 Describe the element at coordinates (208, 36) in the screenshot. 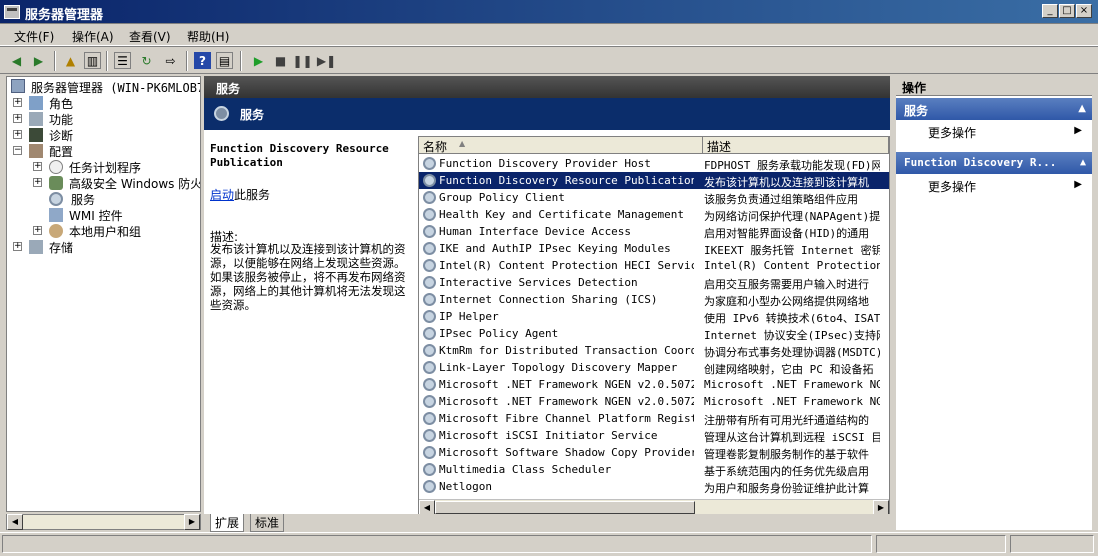

I see `menu-help: 帮助(H)` at that location.